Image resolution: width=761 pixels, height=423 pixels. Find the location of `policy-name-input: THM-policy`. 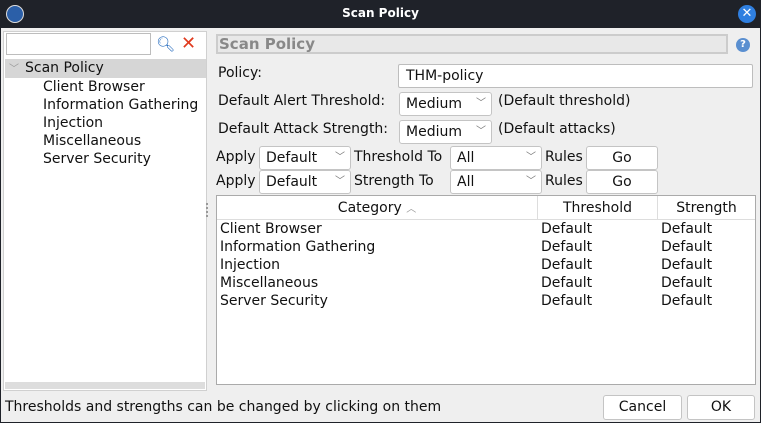

policy-name-input: THM-policy is located at coordinates (575, 76).